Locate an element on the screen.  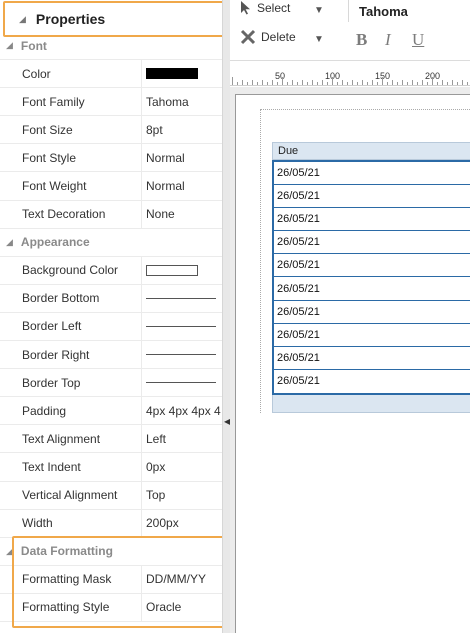
italic-button: I is located at coordinates (388, 40).